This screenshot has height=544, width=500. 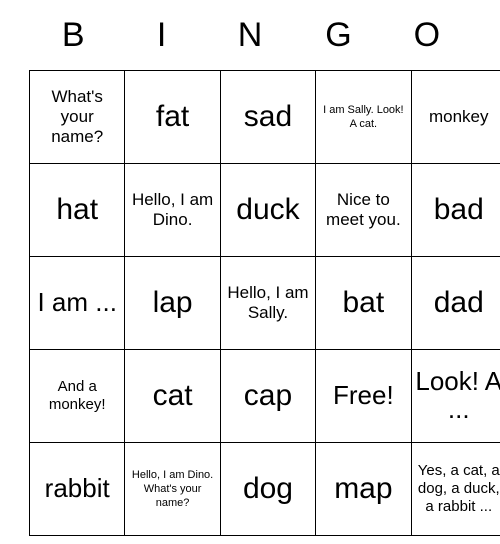 I want to click on bingo-cell-text: map, so click(x=363, y=488).